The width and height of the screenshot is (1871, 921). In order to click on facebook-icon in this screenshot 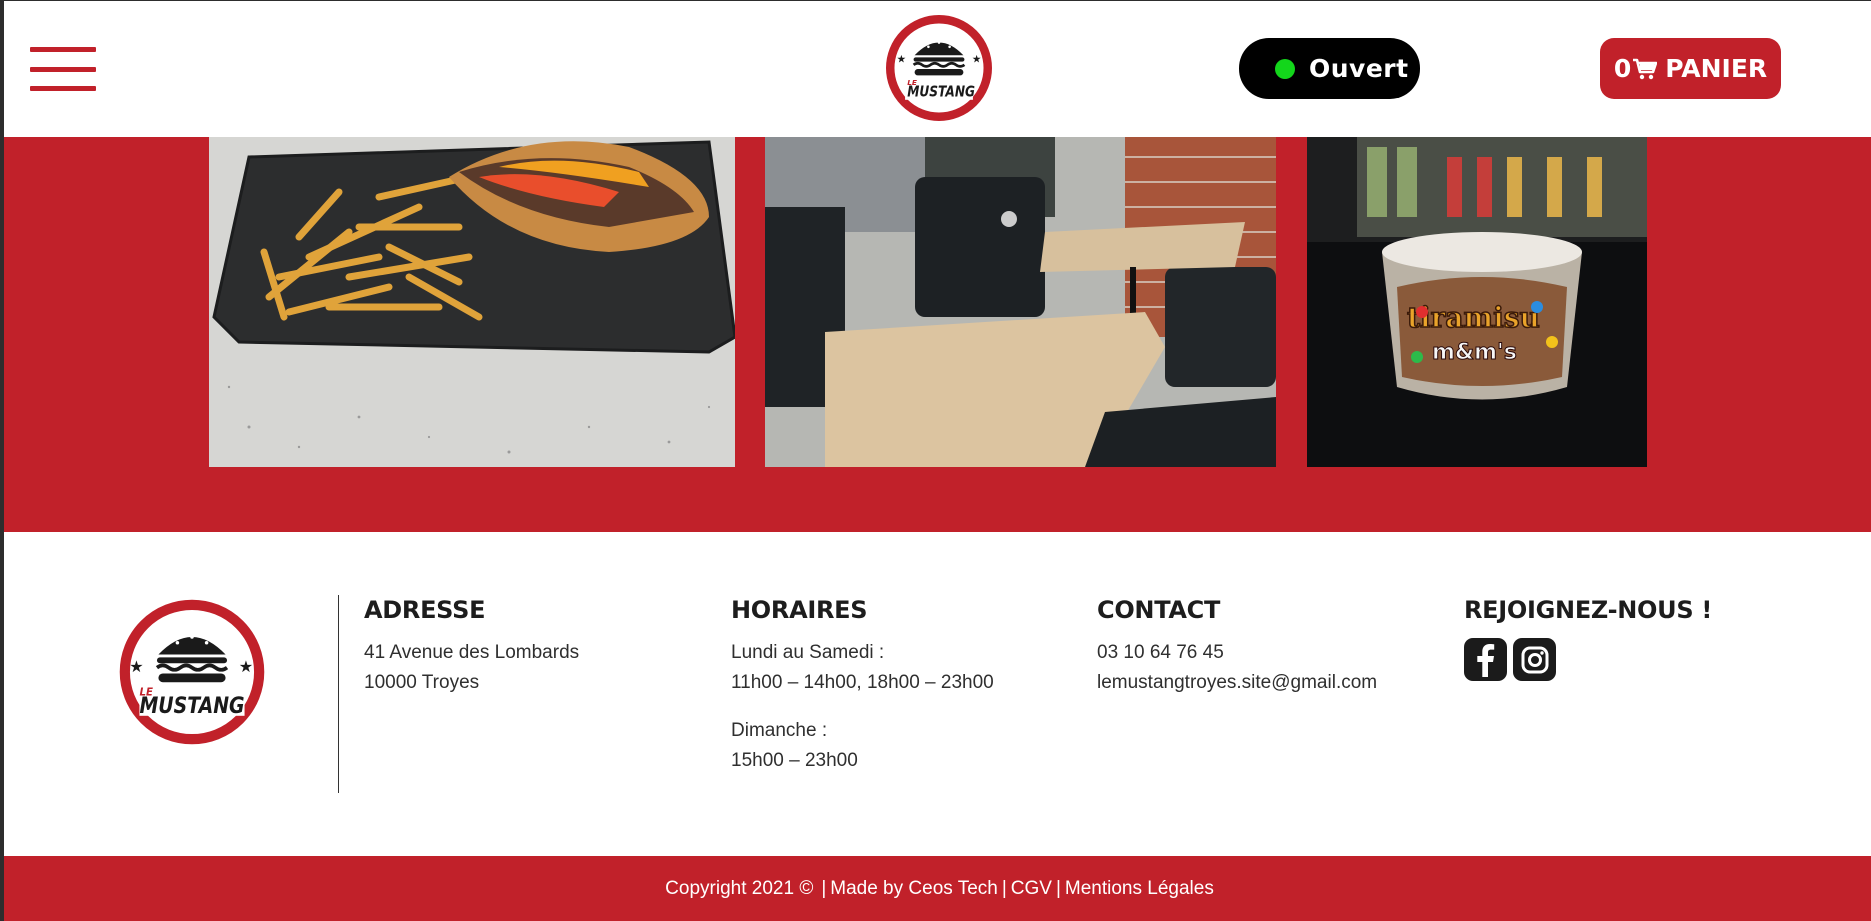, I will do `click(1485, 659)`.